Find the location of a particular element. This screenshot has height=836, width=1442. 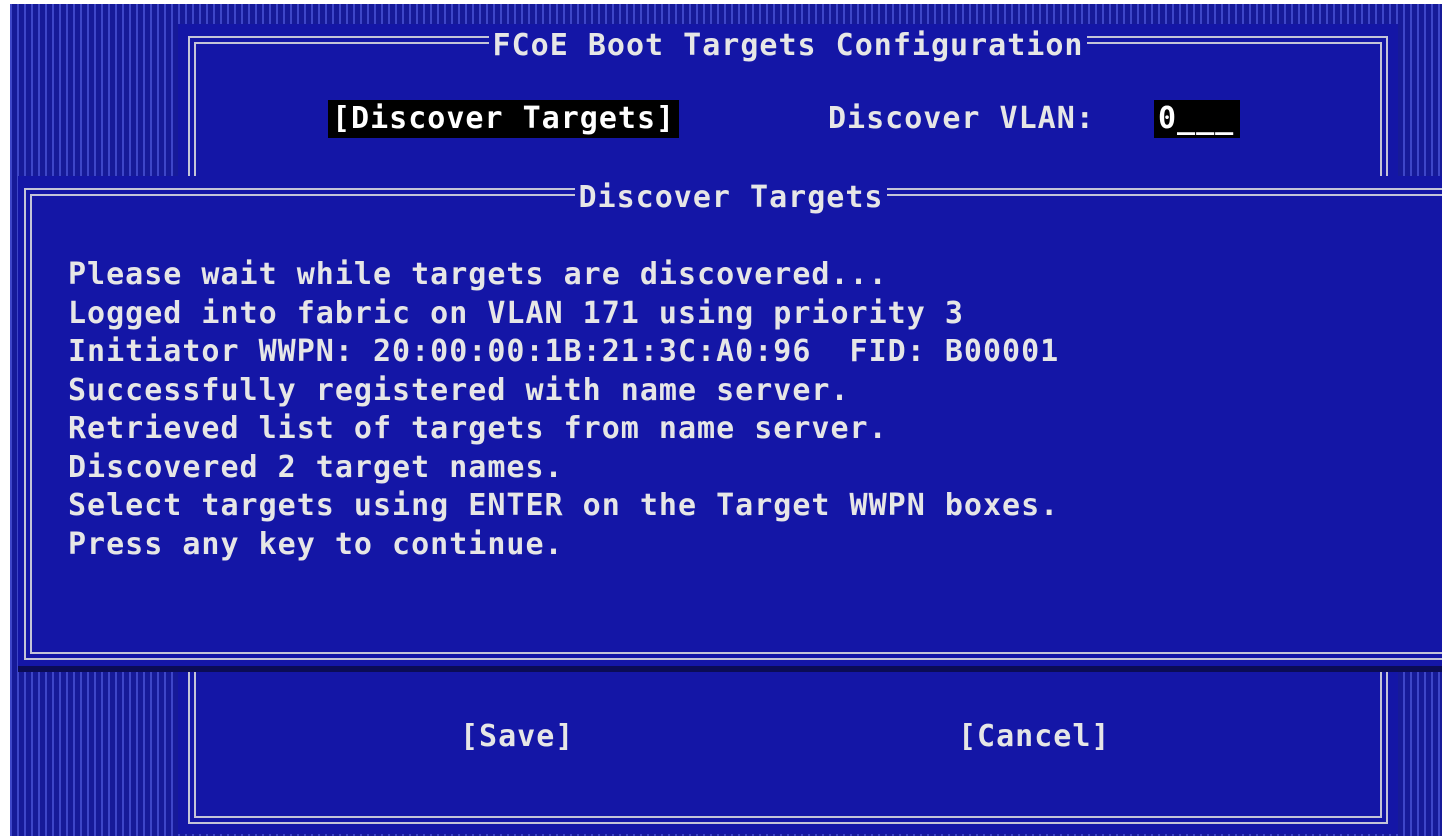

discover-targets-button: [Discover Targets] is located at coordinates (504, 119).